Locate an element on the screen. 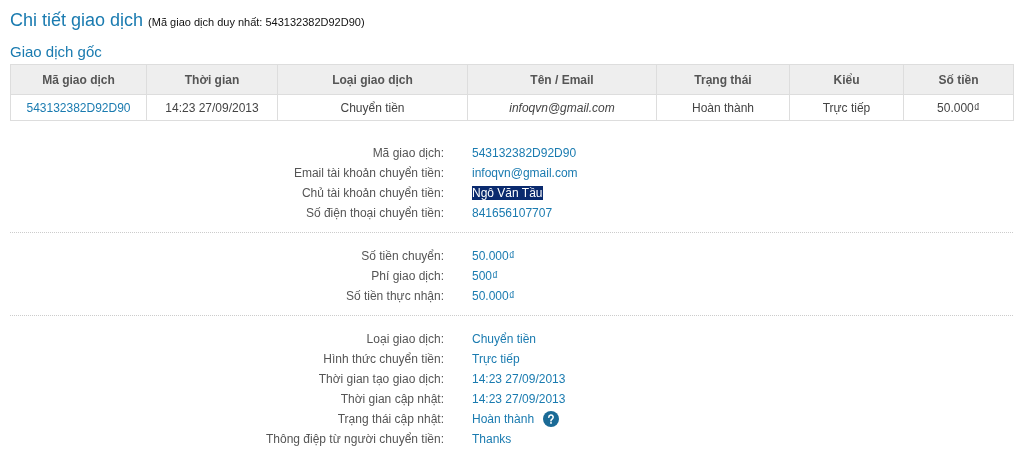 The height and width of the screenshot is (457, 1023). column-header: Số tiền is located at coordinates (958, 79).